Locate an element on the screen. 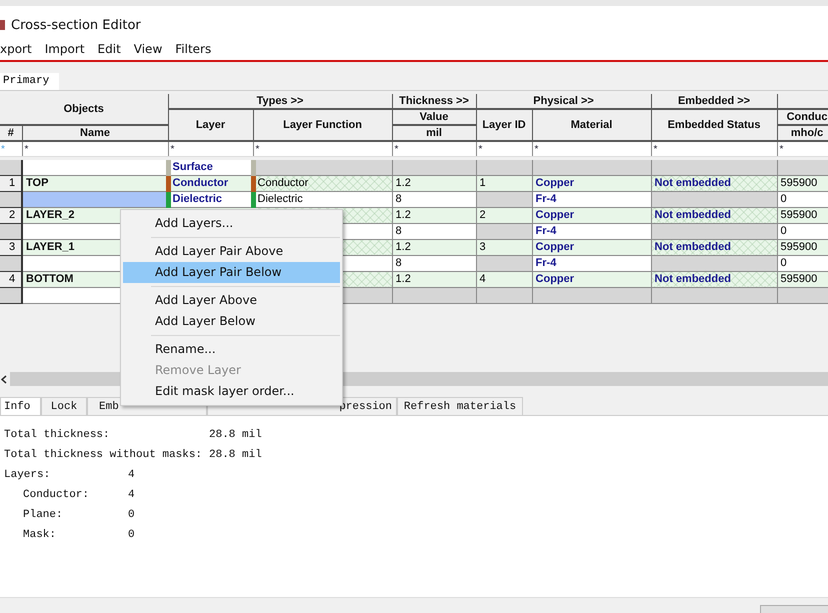  tab: Refresh materials is located at coordinates (460, 406).